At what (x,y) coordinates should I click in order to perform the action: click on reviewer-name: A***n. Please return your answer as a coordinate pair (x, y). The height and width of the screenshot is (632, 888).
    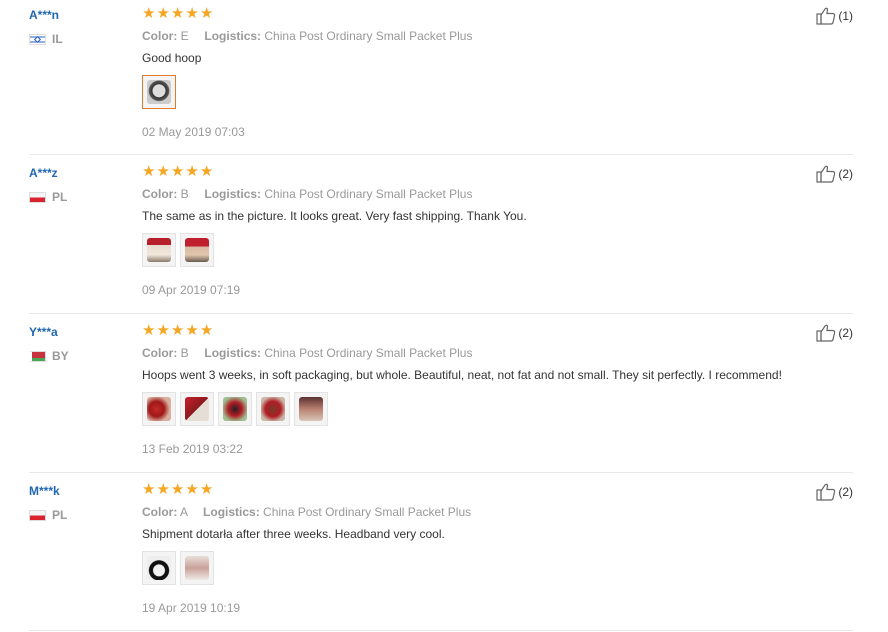
    Looking at the image, I should click on (79, 15).